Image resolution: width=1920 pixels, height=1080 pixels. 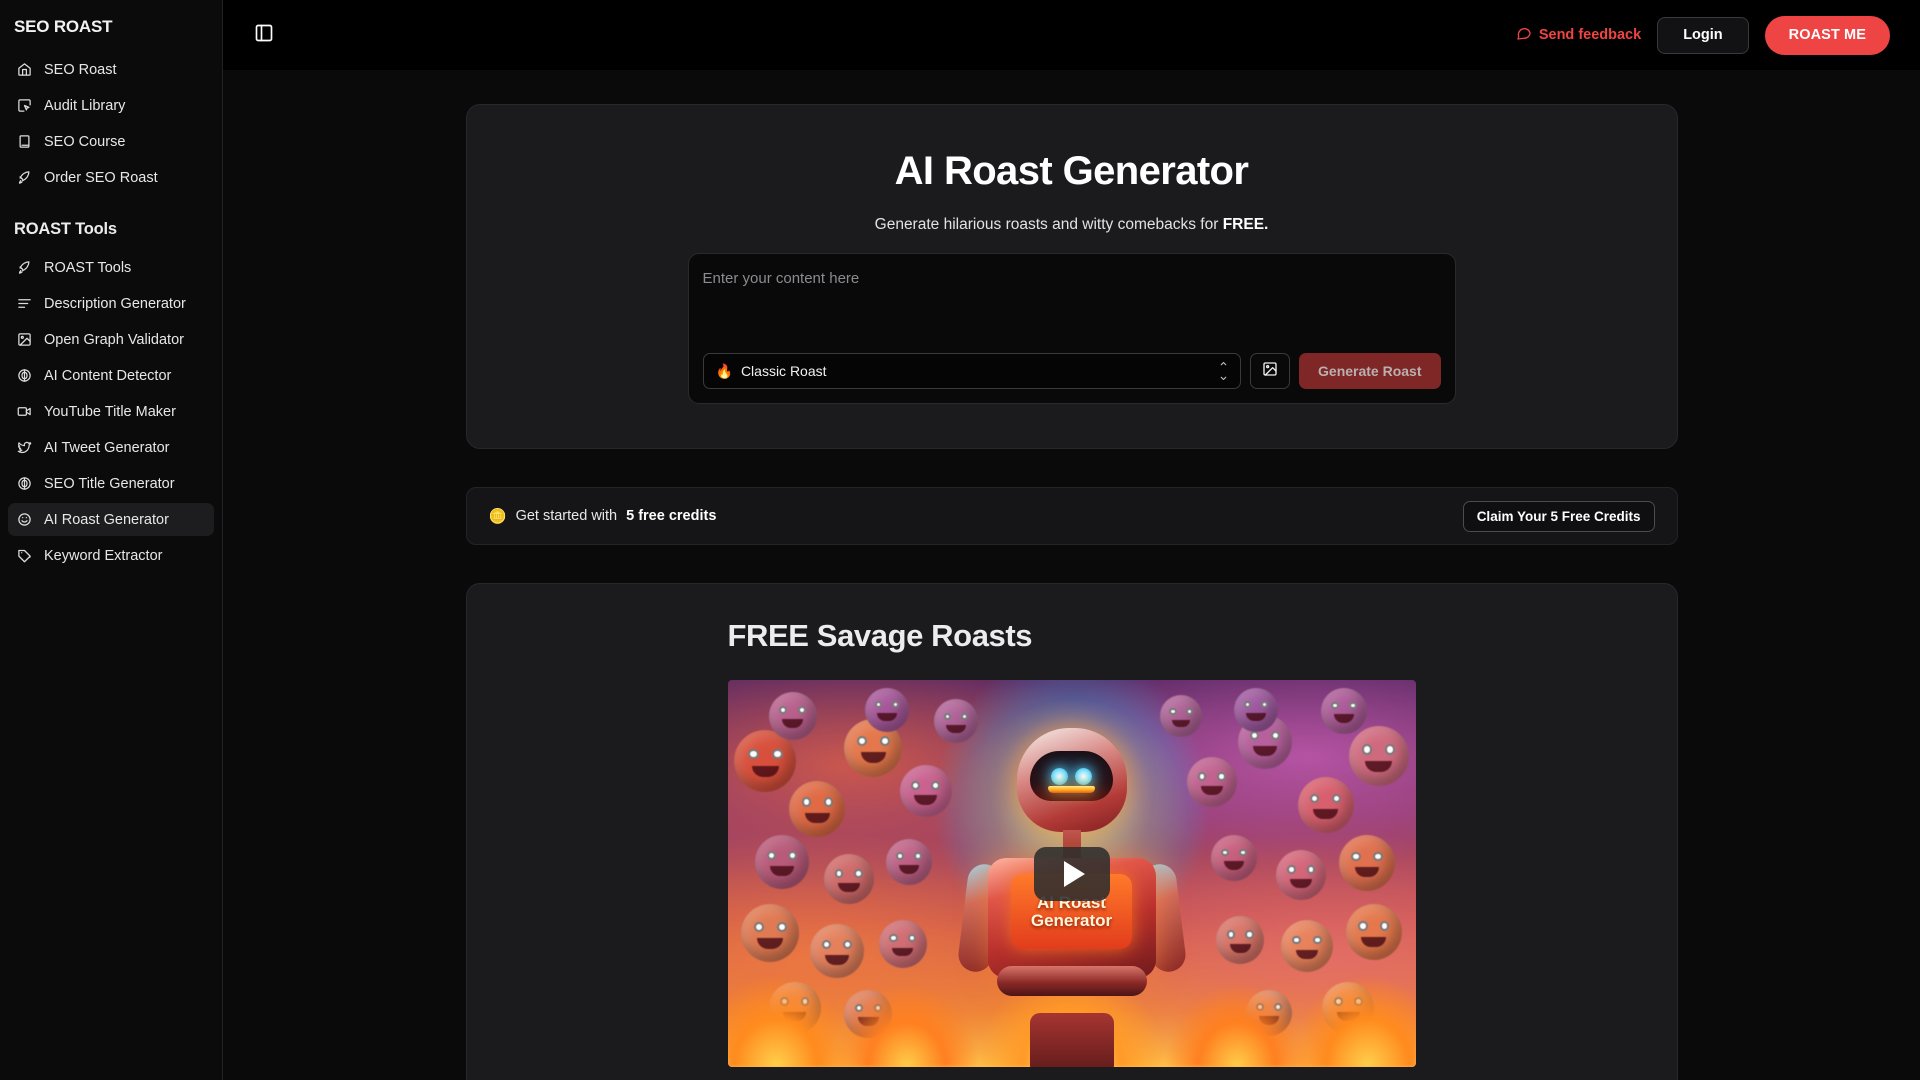 I want to click on topbar: Send feedback Login ROAST ME, so click(x=1071, y=35).